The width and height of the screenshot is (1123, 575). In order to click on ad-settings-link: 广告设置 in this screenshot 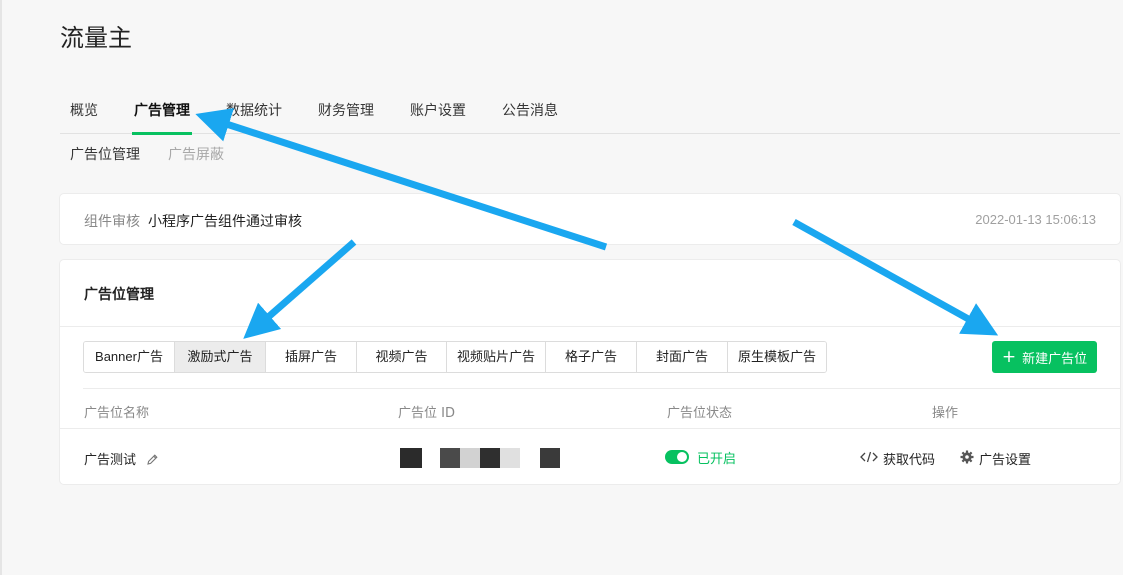, I will do `click(995, 458)`.